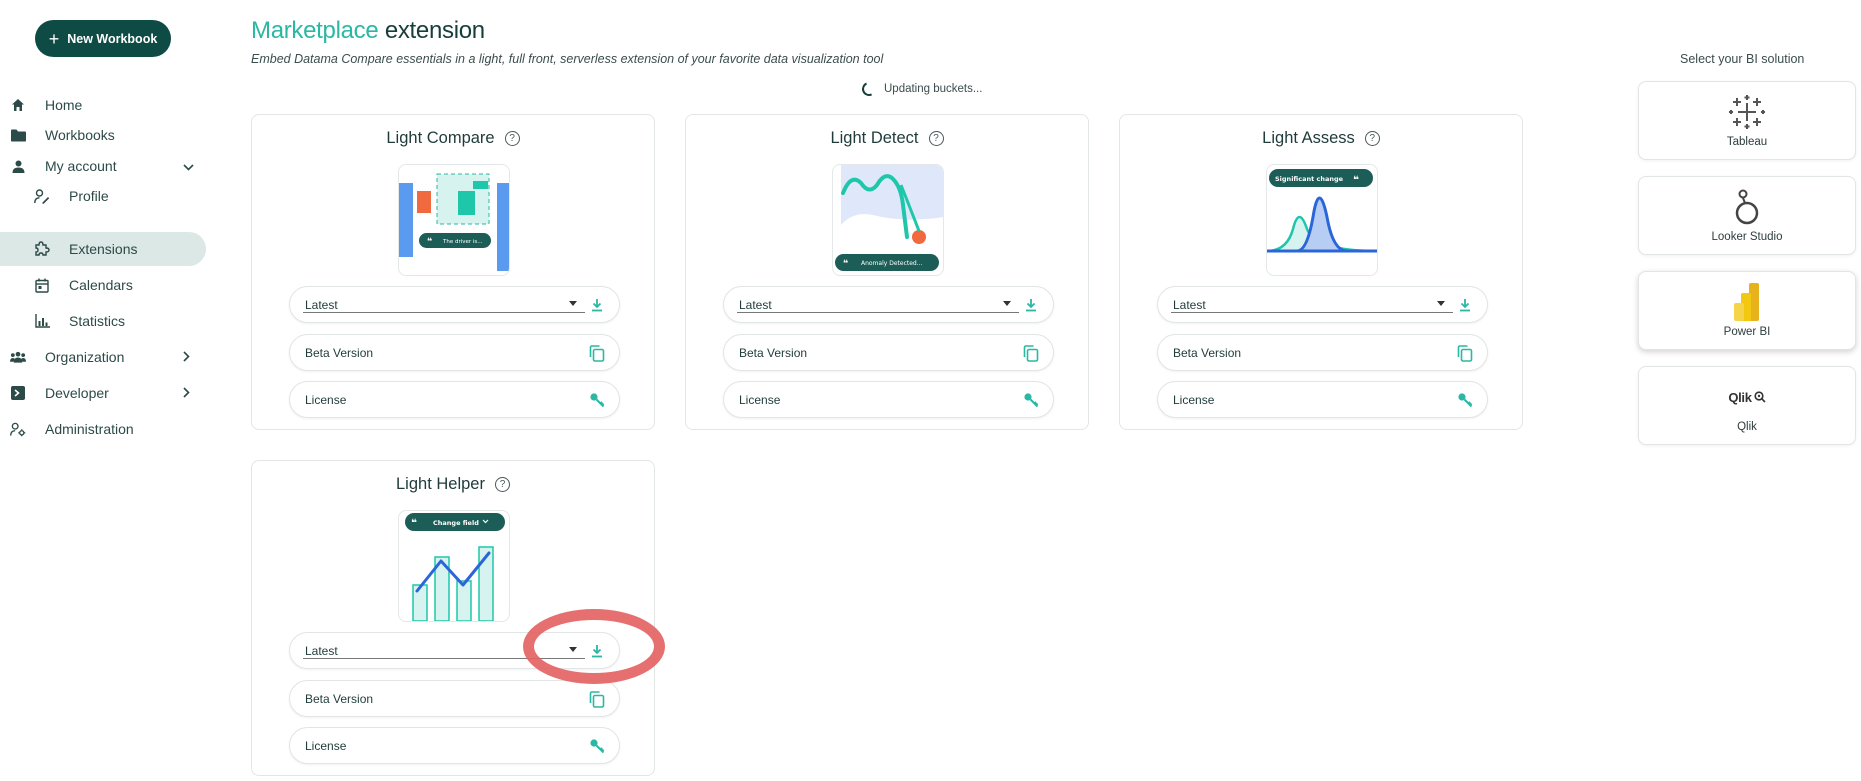 The height and width of the screenshot is (781, 1861). I want to click on card-title-text: Light Helper, so click(440, 484).